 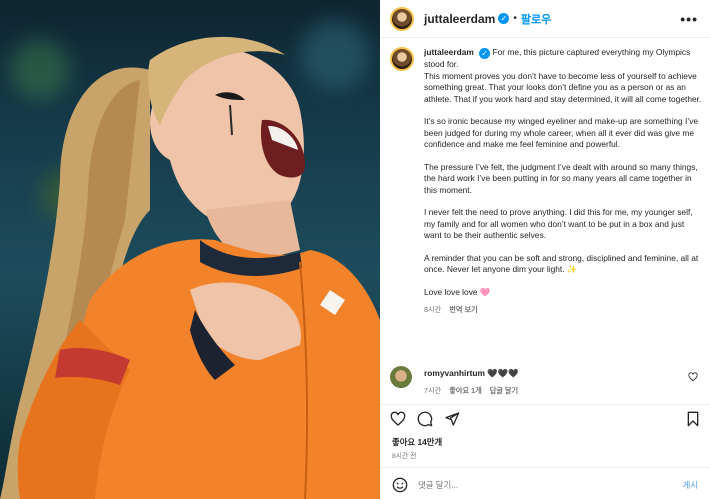 What do you see at coordinates (545, 417) in the screenshot?
I see `post-actions-bar` at bounding box center [545, 417].